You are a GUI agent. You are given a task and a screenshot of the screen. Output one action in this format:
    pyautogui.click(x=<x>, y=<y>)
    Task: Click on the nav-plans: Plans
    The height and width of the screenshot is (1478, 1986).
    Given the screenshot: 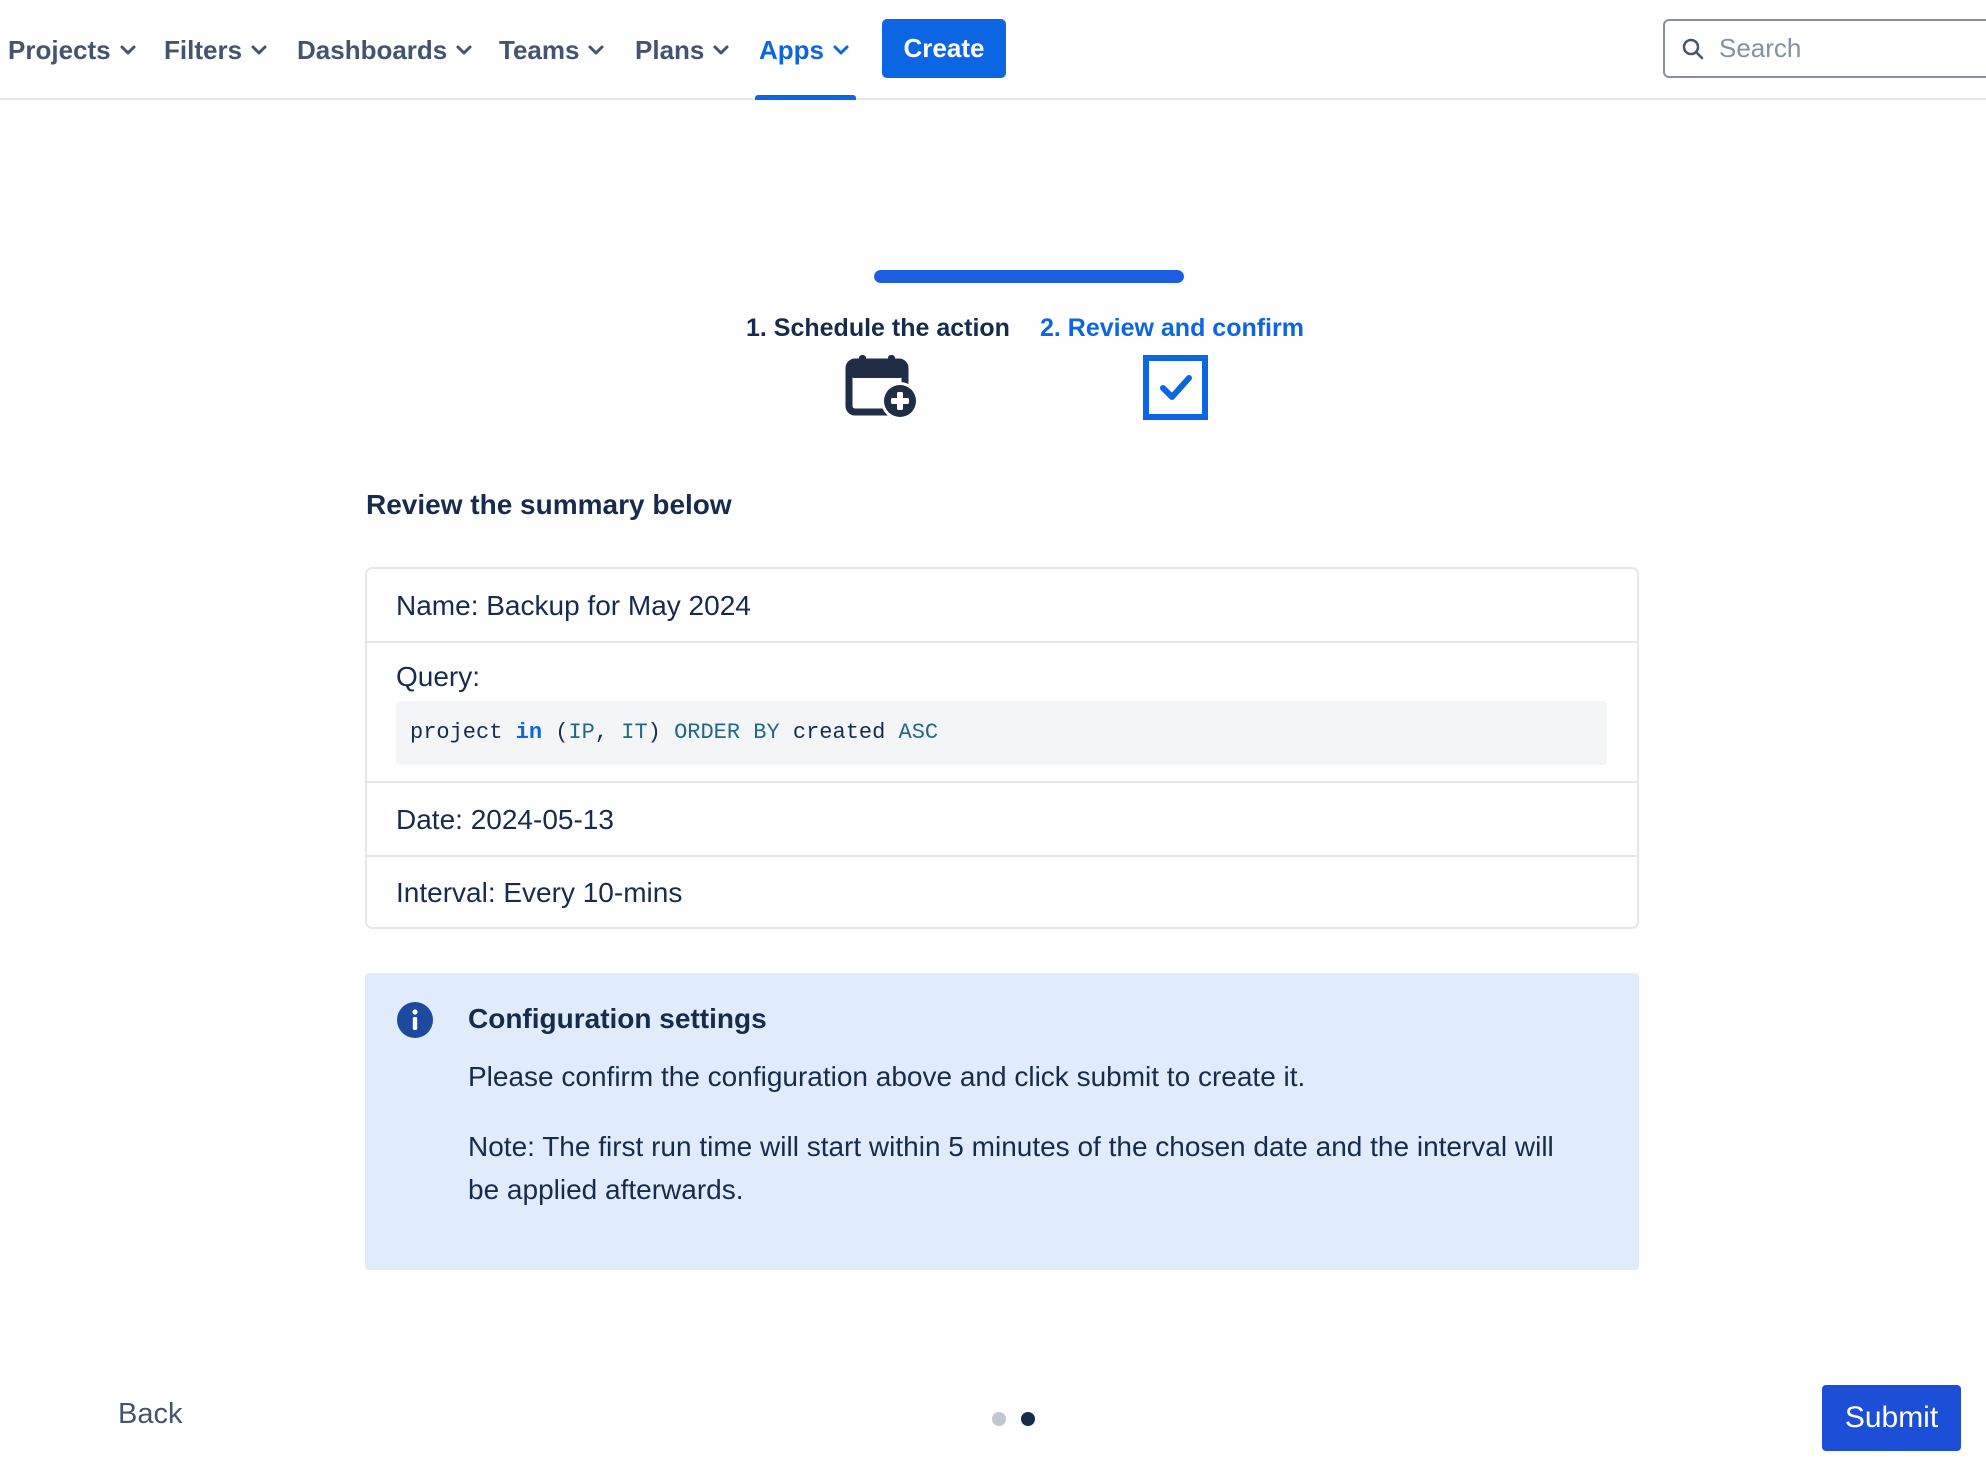 What is the action you would take?
    pyautogui.click(x=682, y=50)
    